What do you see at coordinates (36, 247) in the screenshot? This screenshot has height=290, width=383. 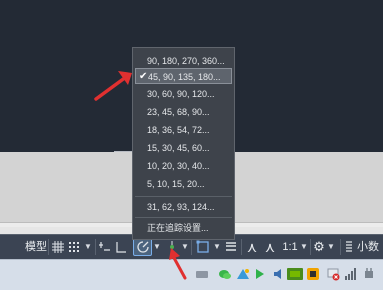 I see `model-button: 模型` at bounding box center [36, 247].